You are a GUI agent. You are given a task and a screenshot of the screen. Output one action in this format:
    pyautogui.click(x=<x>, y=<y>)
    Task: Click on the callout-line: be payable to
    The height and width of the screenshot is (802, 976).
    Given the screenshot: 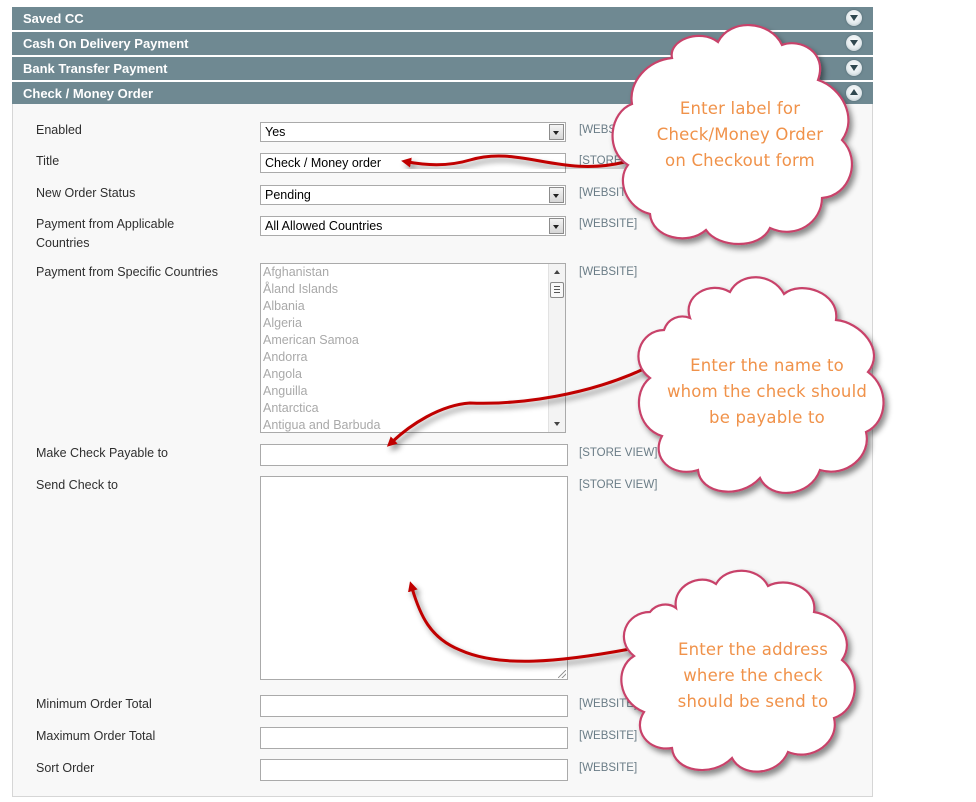 What is the action you would take?
    pyautogui.click(x=767, y=417)
    